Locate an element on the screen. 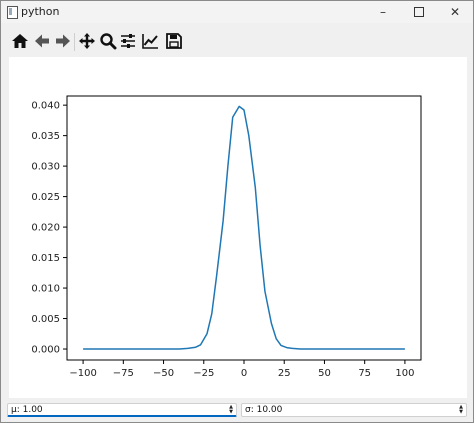 This screenshot has width=474, height=423. save-icon is located at coordinates (174, 41).